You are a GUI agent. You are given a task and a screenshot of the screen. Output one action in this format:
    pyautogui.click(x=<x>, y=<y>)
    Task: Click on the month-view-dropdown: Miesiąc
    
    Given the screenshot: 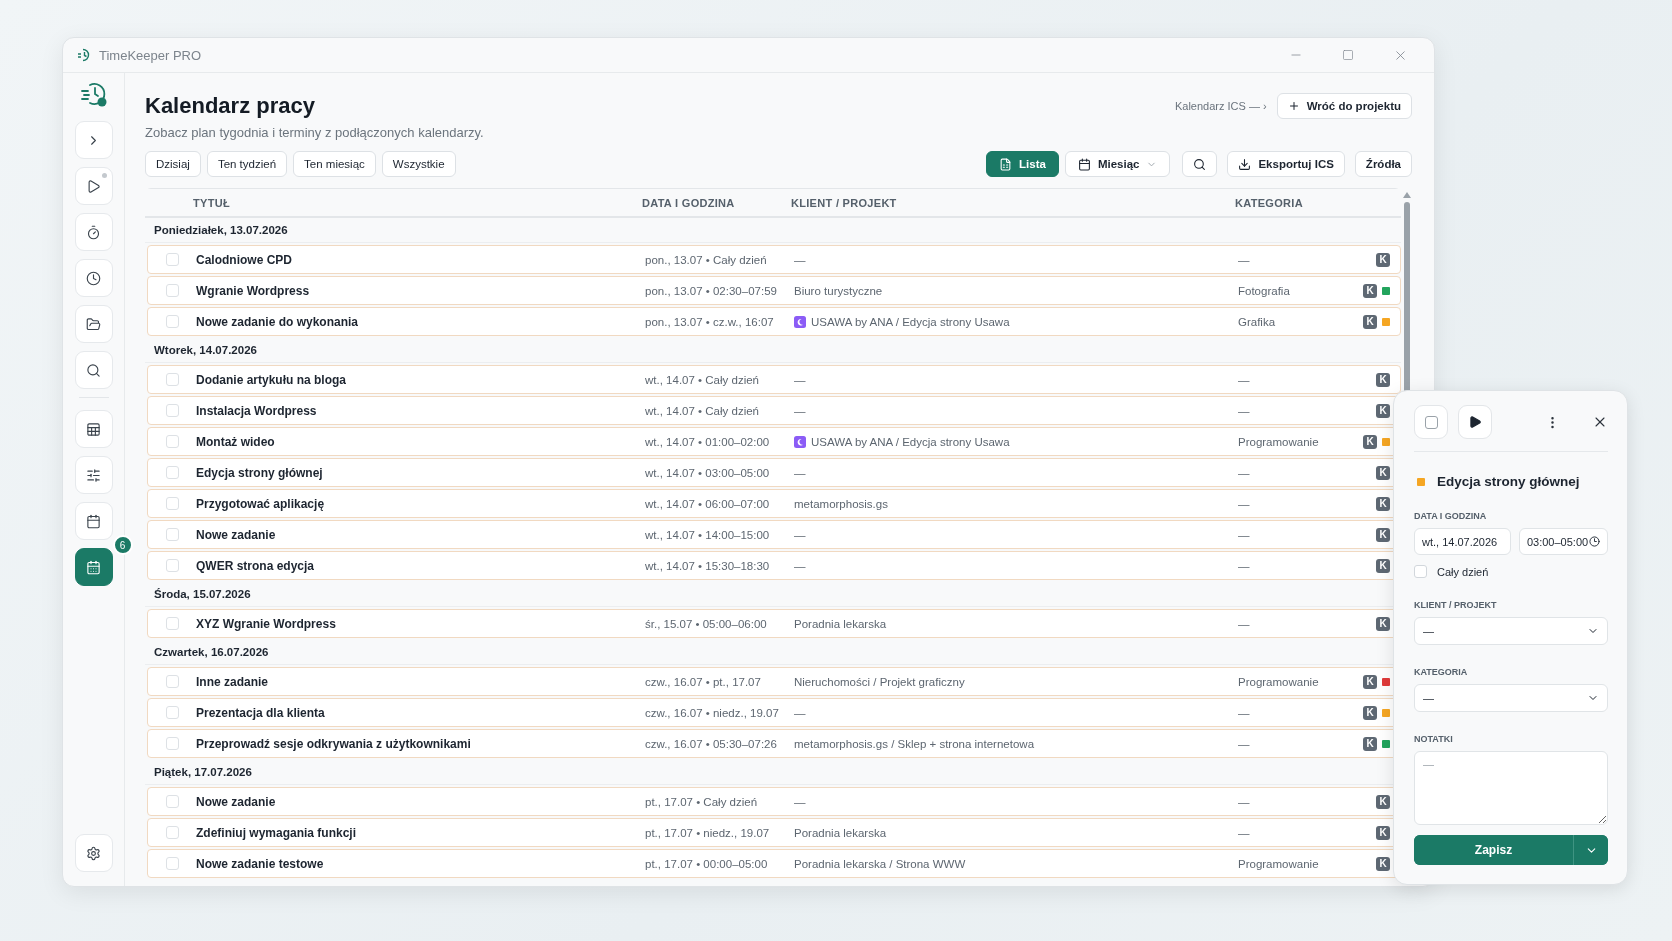 What is the action you would take?
    pyautogui.click(x=1117, y=164)
    